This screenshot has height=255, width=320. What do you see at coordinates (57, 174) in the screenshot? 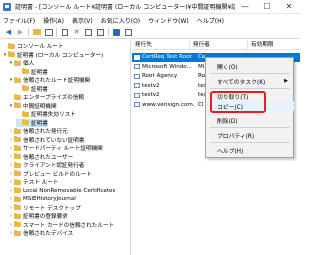
I see `tree-node-label: プレビュー ビルドのルート` at bounding box center [57, 174].